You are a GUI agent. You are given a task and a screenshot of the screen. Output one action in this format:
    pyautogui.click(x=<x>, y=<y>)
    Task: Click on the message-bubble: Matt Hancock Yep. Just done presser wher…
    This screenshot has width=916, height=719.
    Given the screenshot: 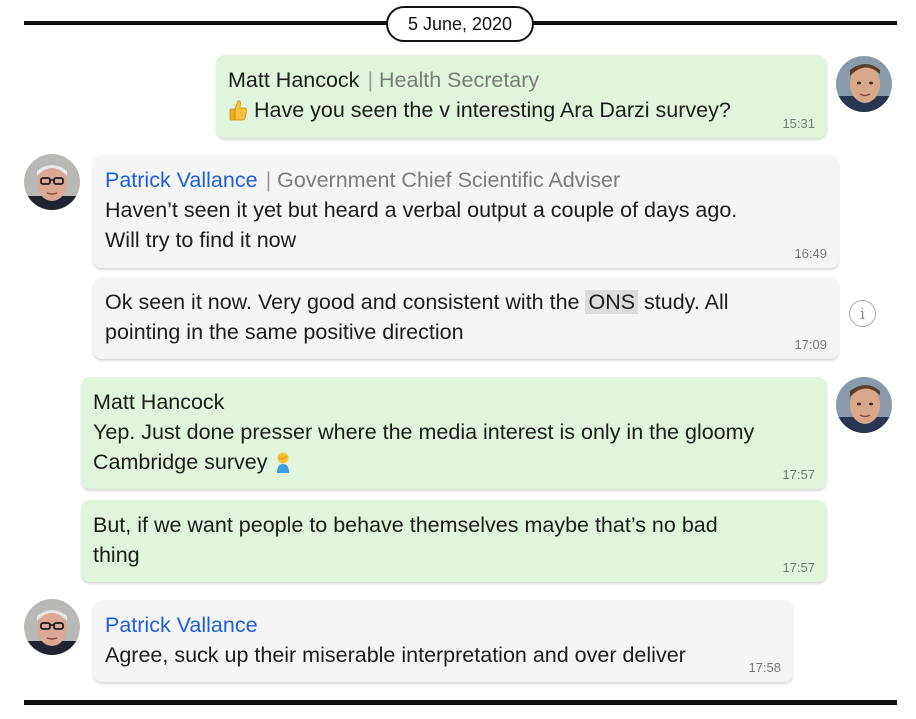 What is the action you would take?
    pyautogui.click(x=454, y=433)
    